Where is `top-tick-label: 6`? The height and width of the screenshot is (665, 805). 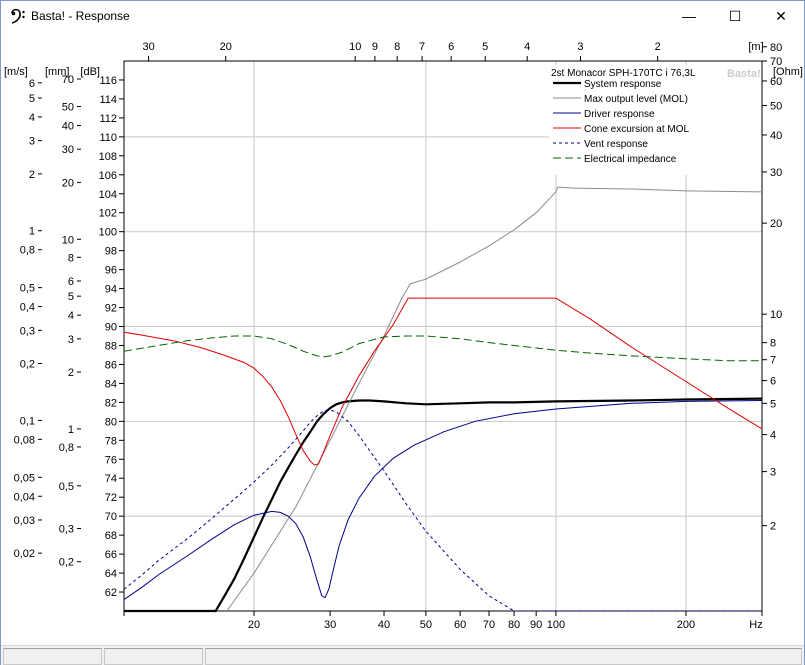
top-tick-label: 6 is located at coordinates (451, 47).